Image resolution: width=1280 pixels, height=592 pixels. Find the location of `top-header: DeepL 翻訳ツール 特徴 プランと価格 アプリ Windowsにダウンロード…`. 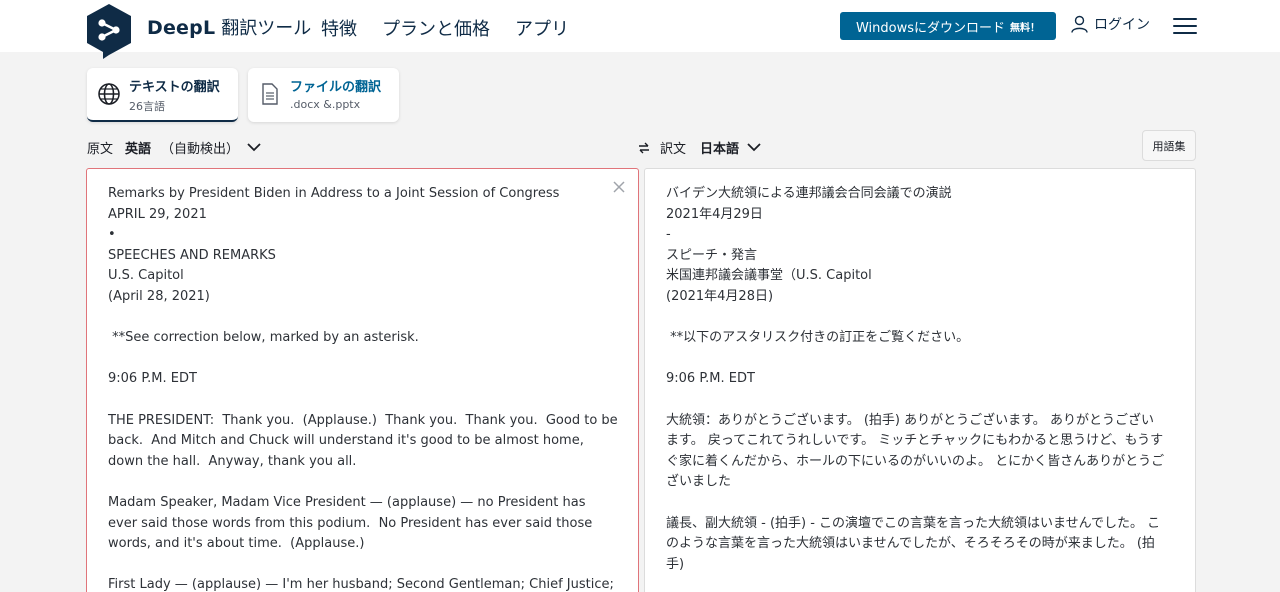

top-header: DeepL 翻訳ツール 特徴 プランと価格 アプリ Windowsにダウンロード… is located at coordinates (640, 29).